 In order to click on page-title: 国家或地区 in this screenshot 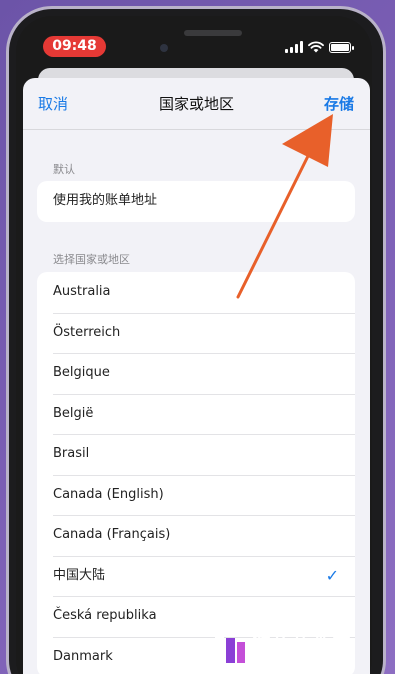, I will do `click(196, 104)`.